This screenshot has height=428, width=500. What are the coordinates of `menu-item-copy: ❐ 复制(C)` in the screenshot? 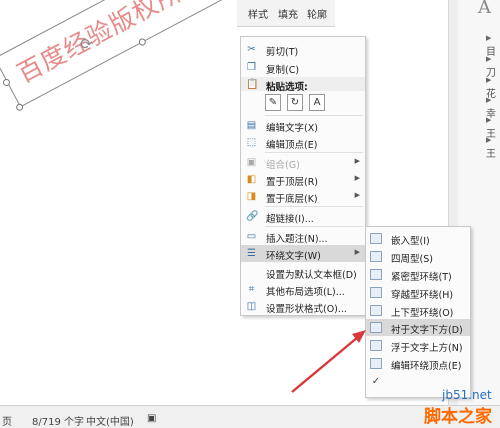 It's located at (303, 67).